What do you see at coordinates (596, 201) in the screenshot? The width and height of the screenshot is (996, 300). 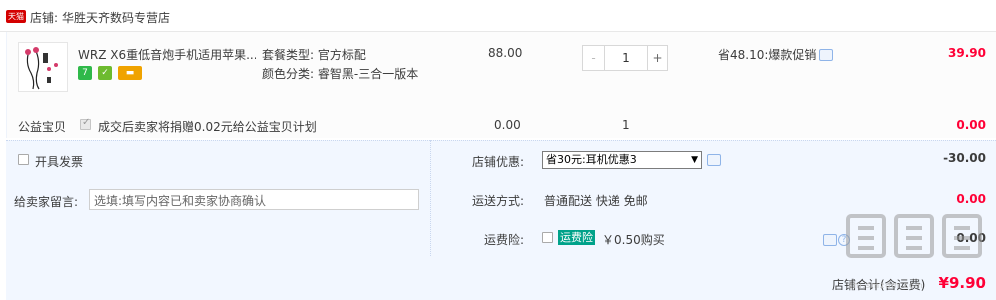 I see `shipping-method: 普通配送 快递 免邮` at bounding box center [596, 201].